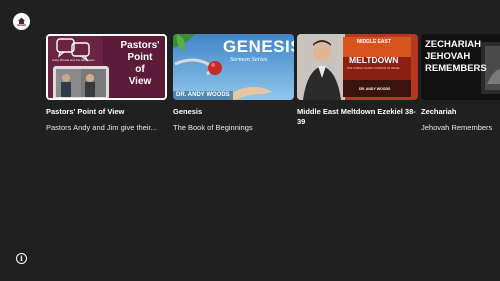  Describe the element at coordinates (373, 68) in the screenshot. I see `thumb-book-subtitle: THE COMING ISLAMIC INVASION OF ISRAEL` at that location.